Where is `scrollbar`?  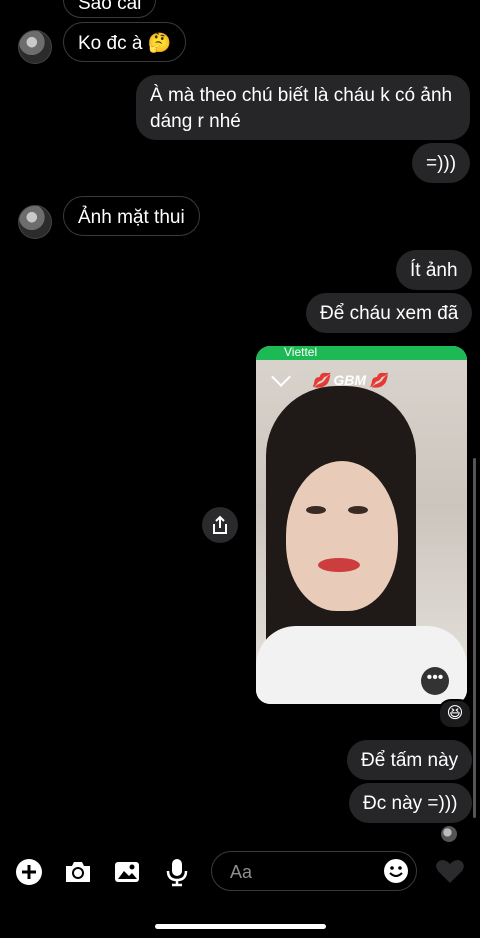 scrollbar is located at coordinates (474, 638).